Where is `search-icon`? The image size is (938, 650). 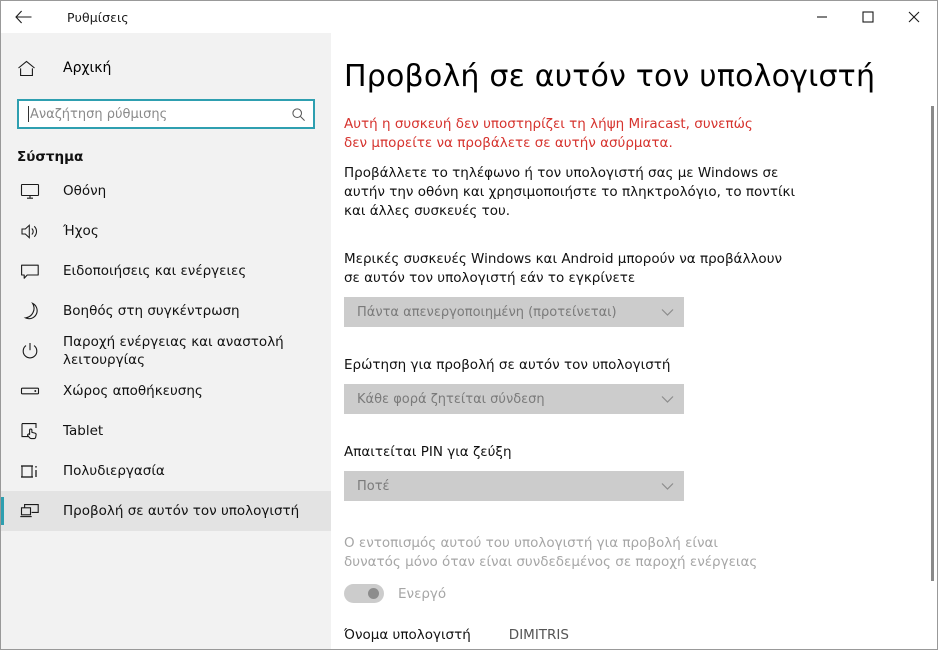
search-icon is located at coordinates (298, 114).